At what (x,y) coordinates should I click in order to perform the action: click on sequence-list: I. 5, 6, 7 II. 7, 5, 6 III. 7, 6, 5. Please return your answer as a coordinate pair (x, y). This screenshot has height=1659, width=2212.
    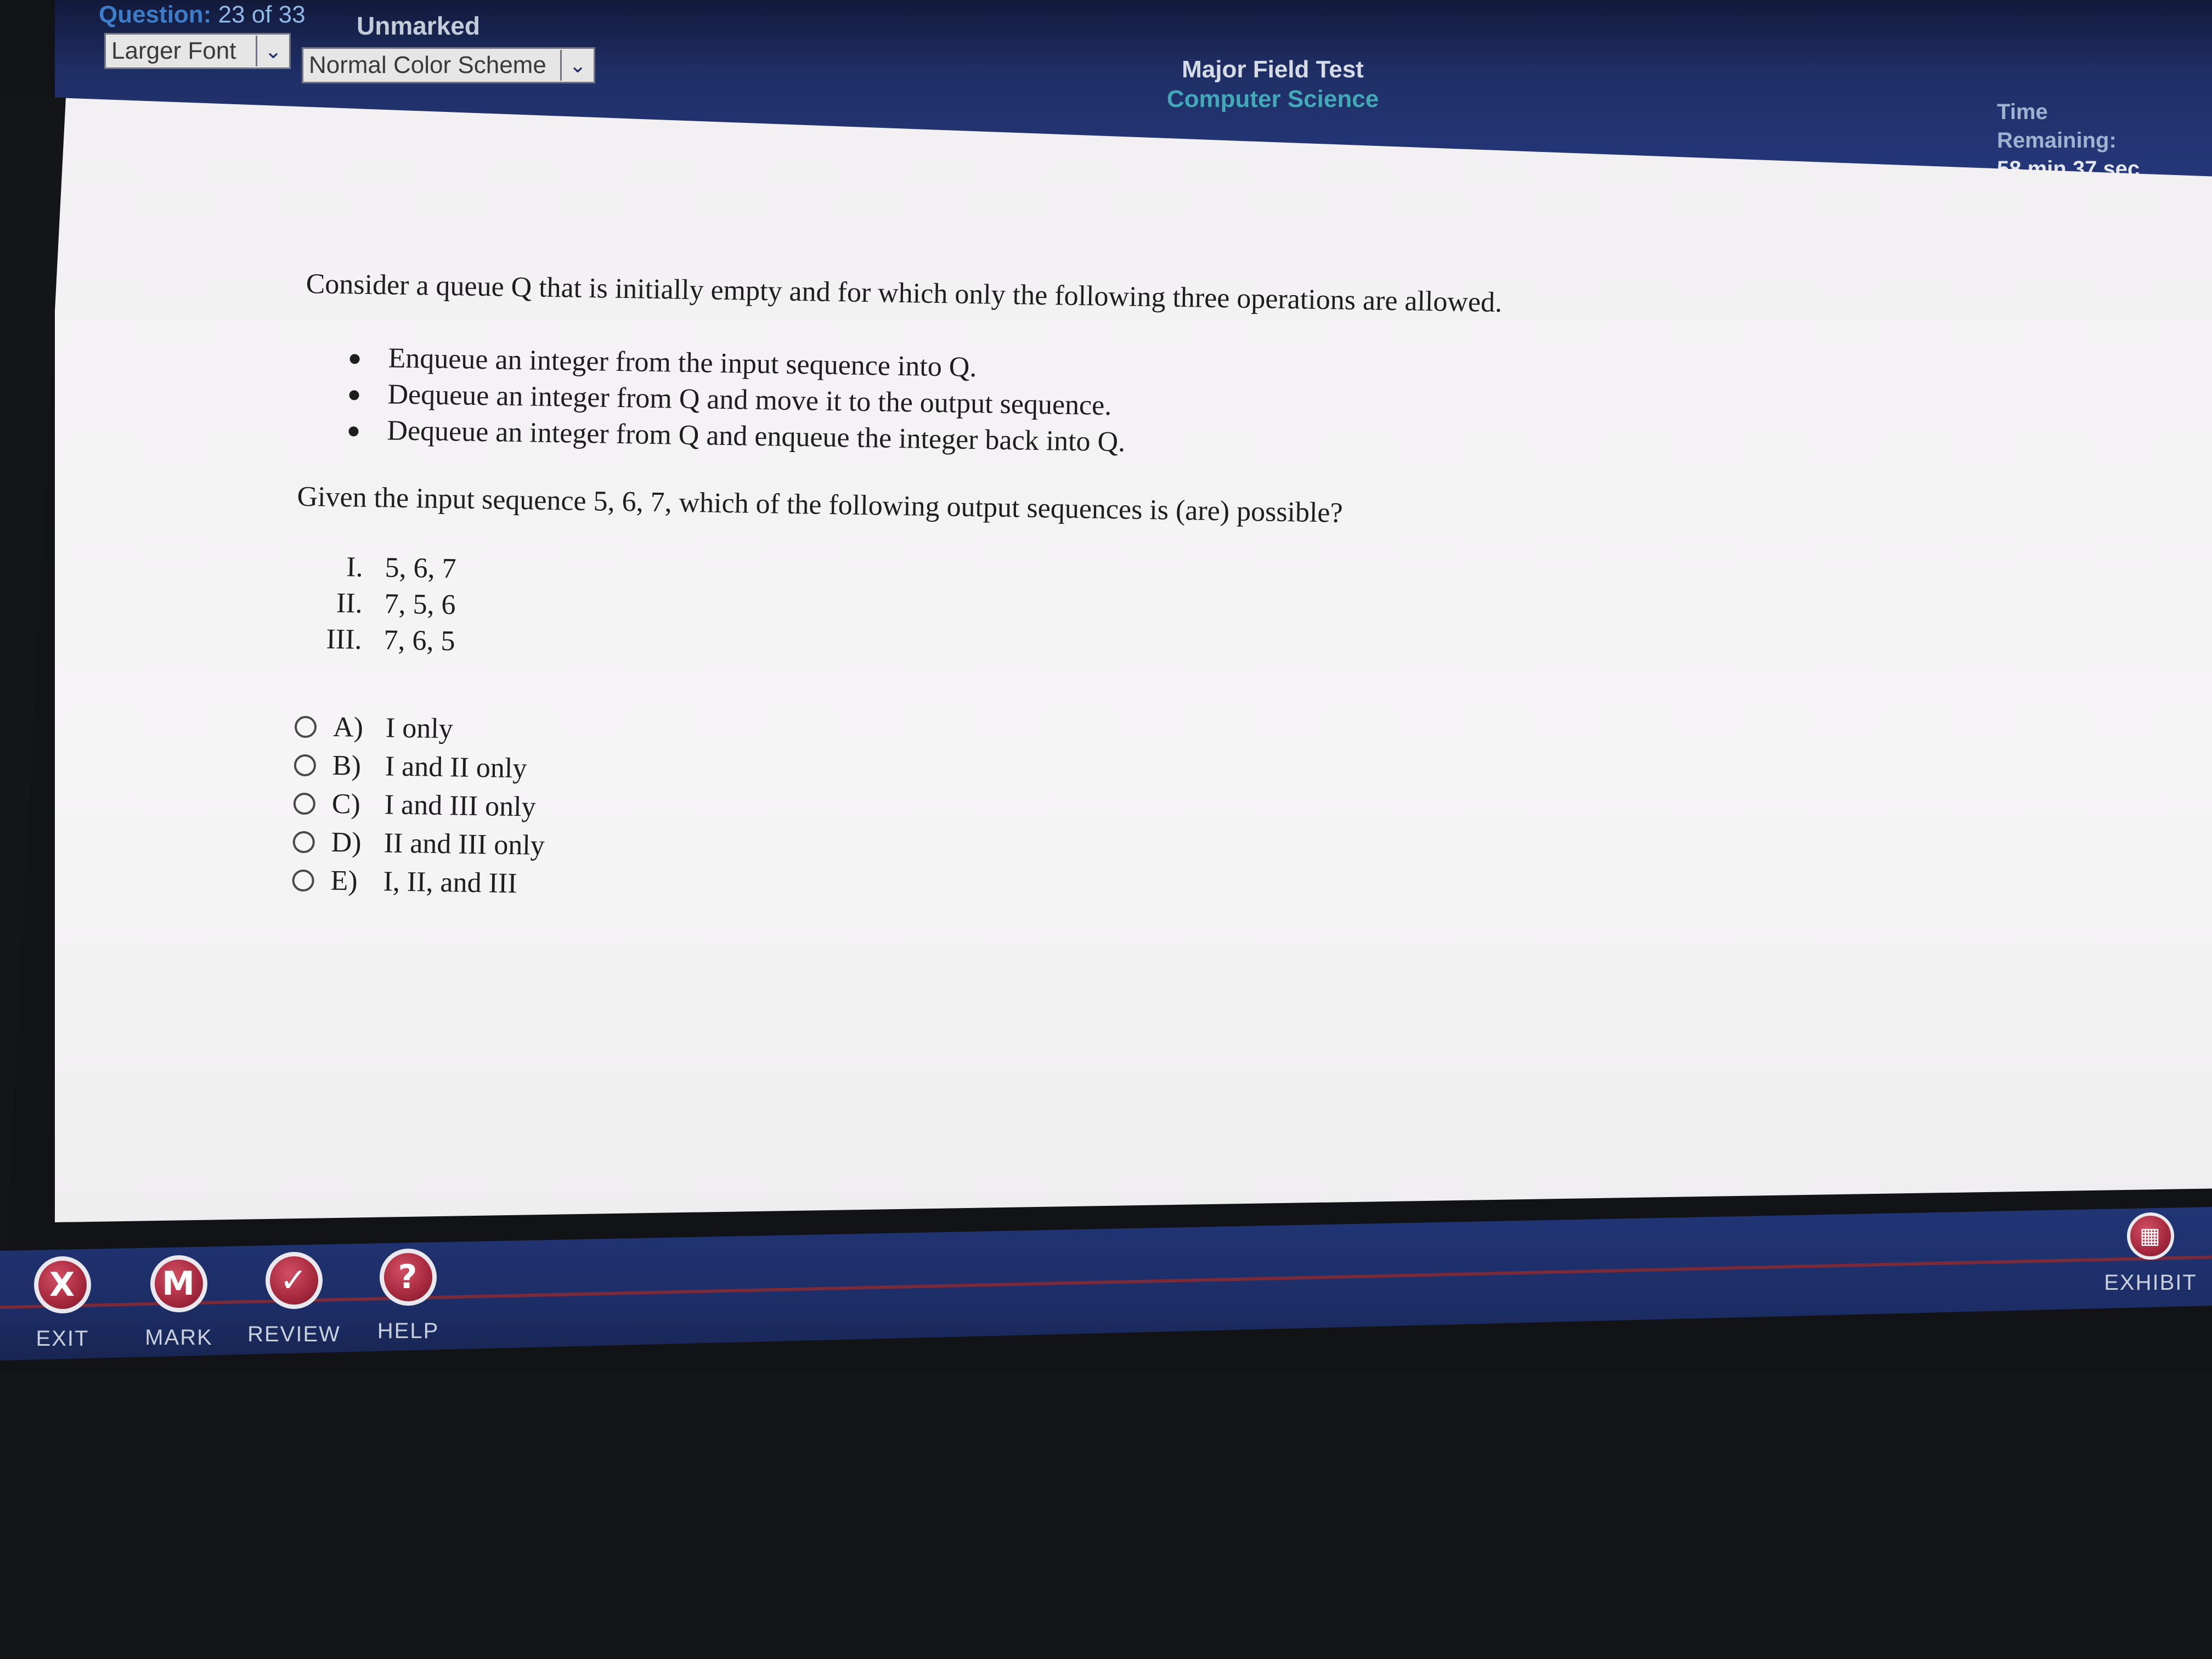
    Looking at the image, I should click on (379, 604).